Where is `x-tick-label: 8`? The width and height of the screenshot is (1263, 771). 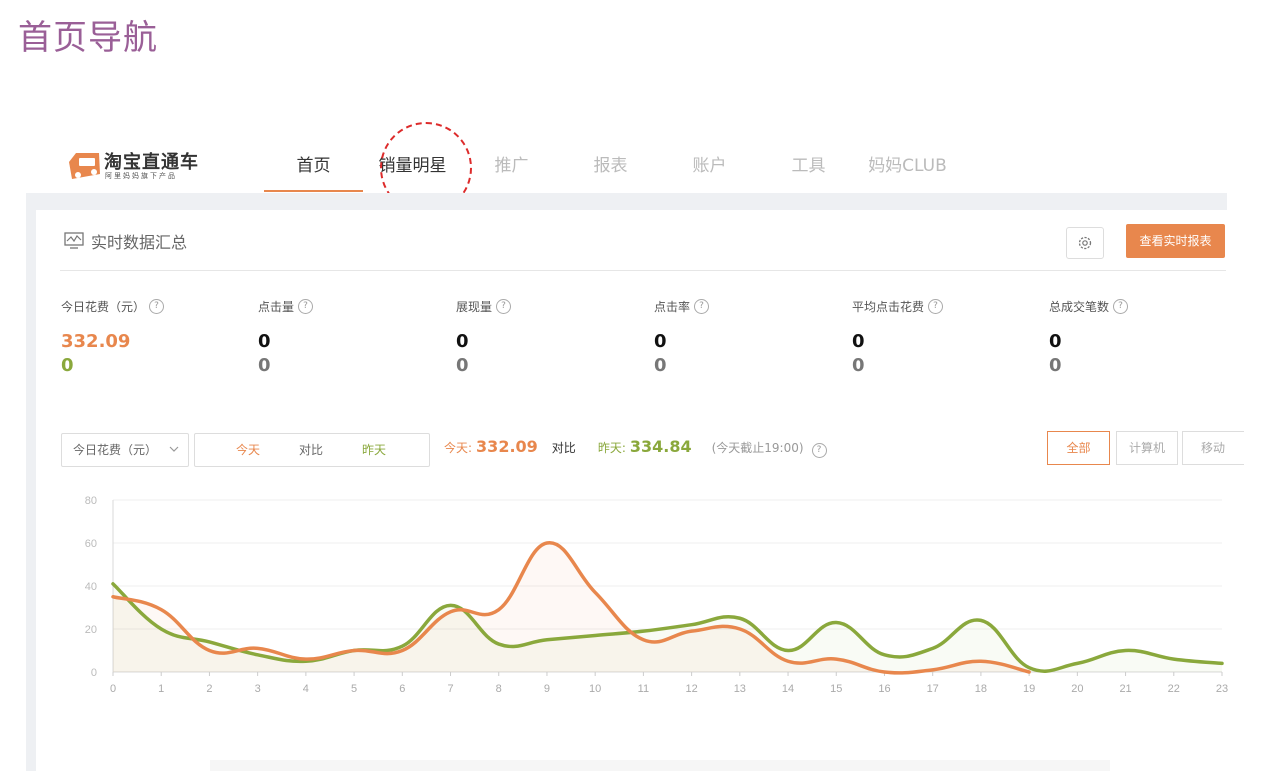 x-tick-label: 8 is located at coordinates (499, 689).